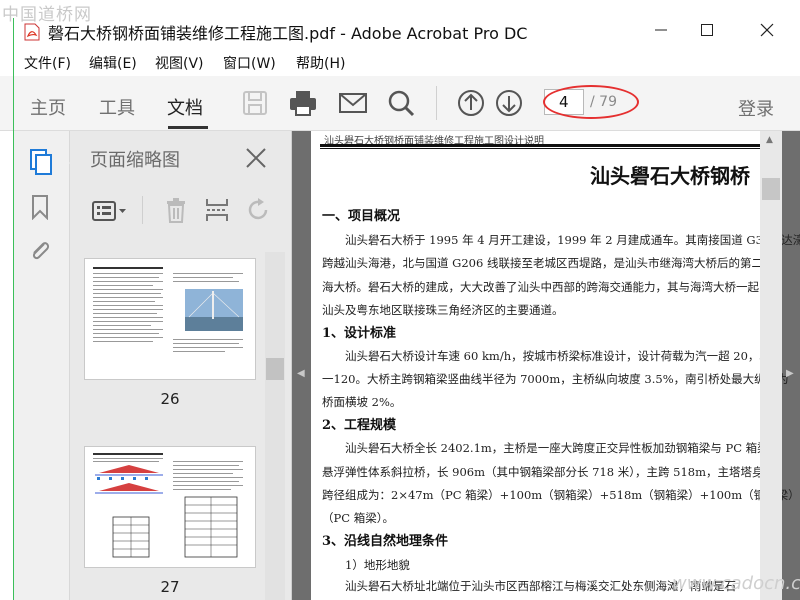 The width and height of the screenshot is (800, 600). I want to click on save-icon, so click(255, 103).